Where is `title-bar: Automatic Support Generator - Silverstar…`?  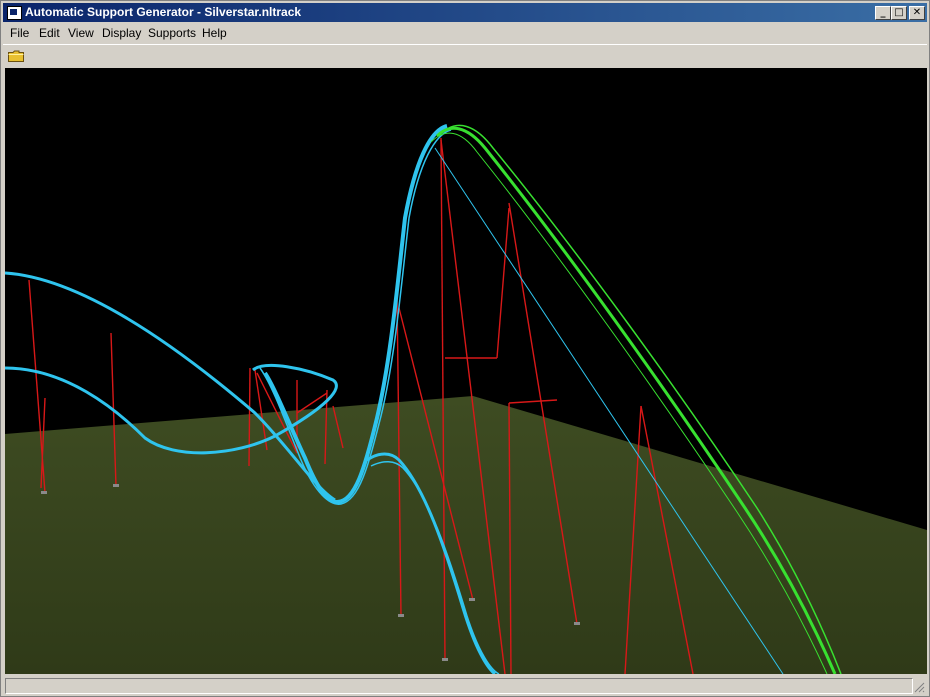 title-bar: Automatic Support Generator - Silverstar… is located at coordinates (465, 12).